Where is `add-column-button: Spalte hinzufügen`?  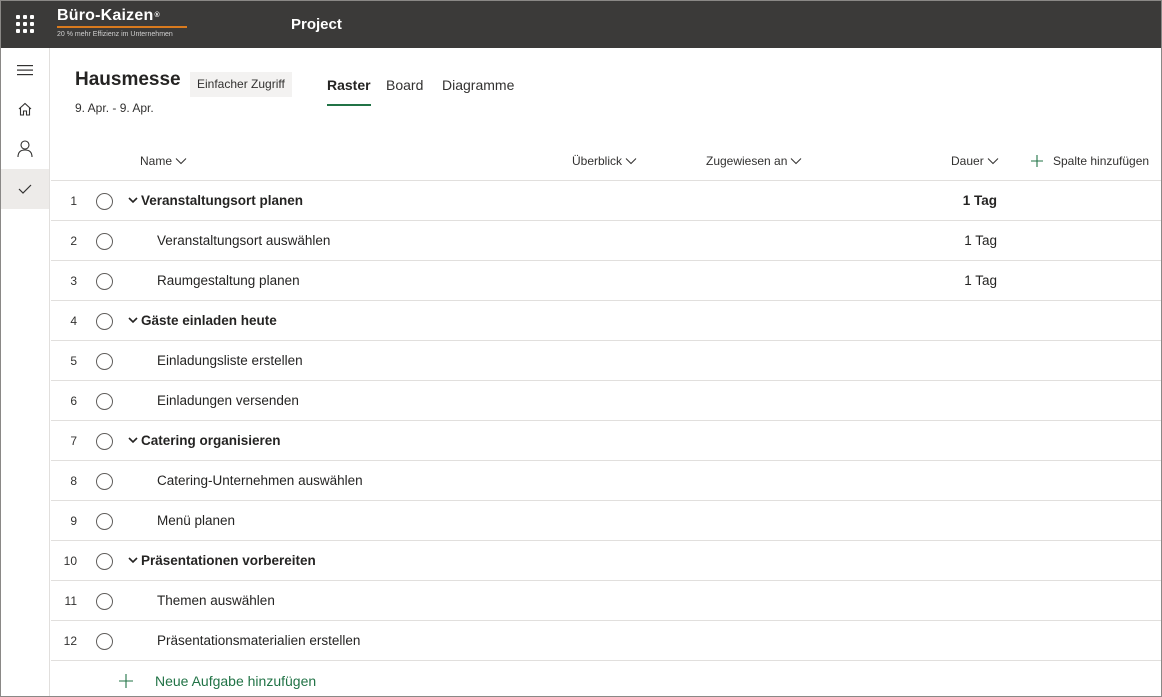
add-column-button: Spalte hinzufügen is located at coordinates (1090, 161).